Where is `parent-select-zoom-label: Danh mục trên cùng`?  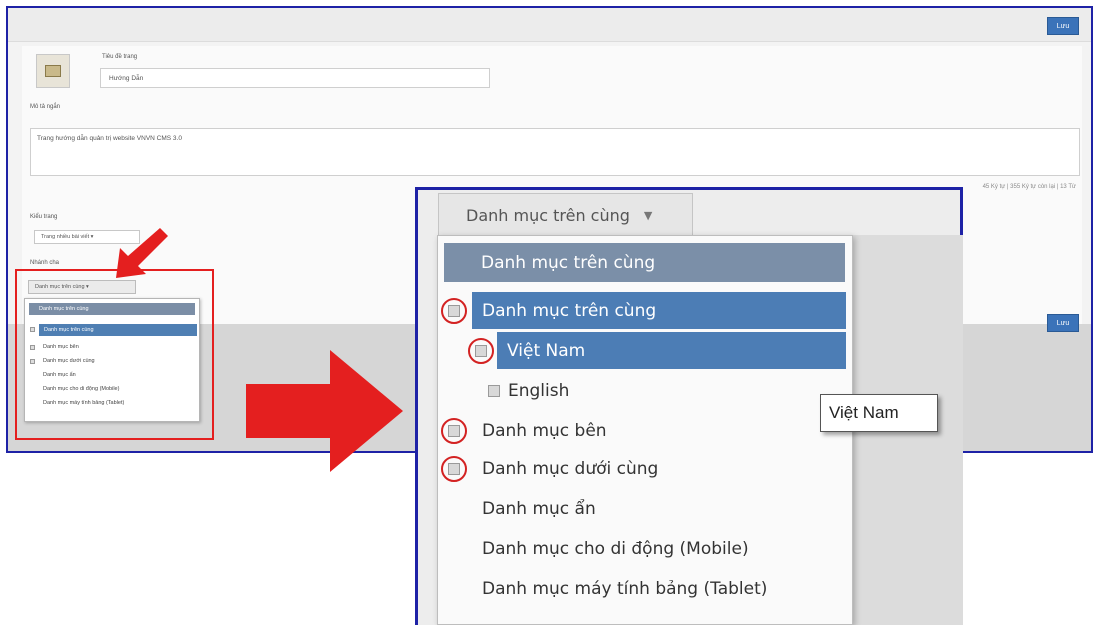 parent-select-zoom-label: Danh mục trên cùng is located at coordinates (548, 215).